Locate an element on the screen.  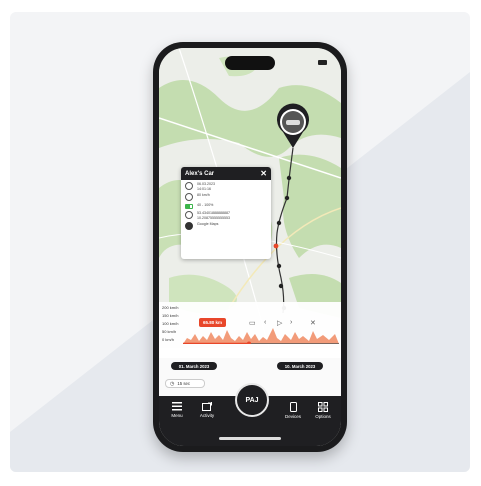
speedometer-icon is located at coordinates (189, 197).